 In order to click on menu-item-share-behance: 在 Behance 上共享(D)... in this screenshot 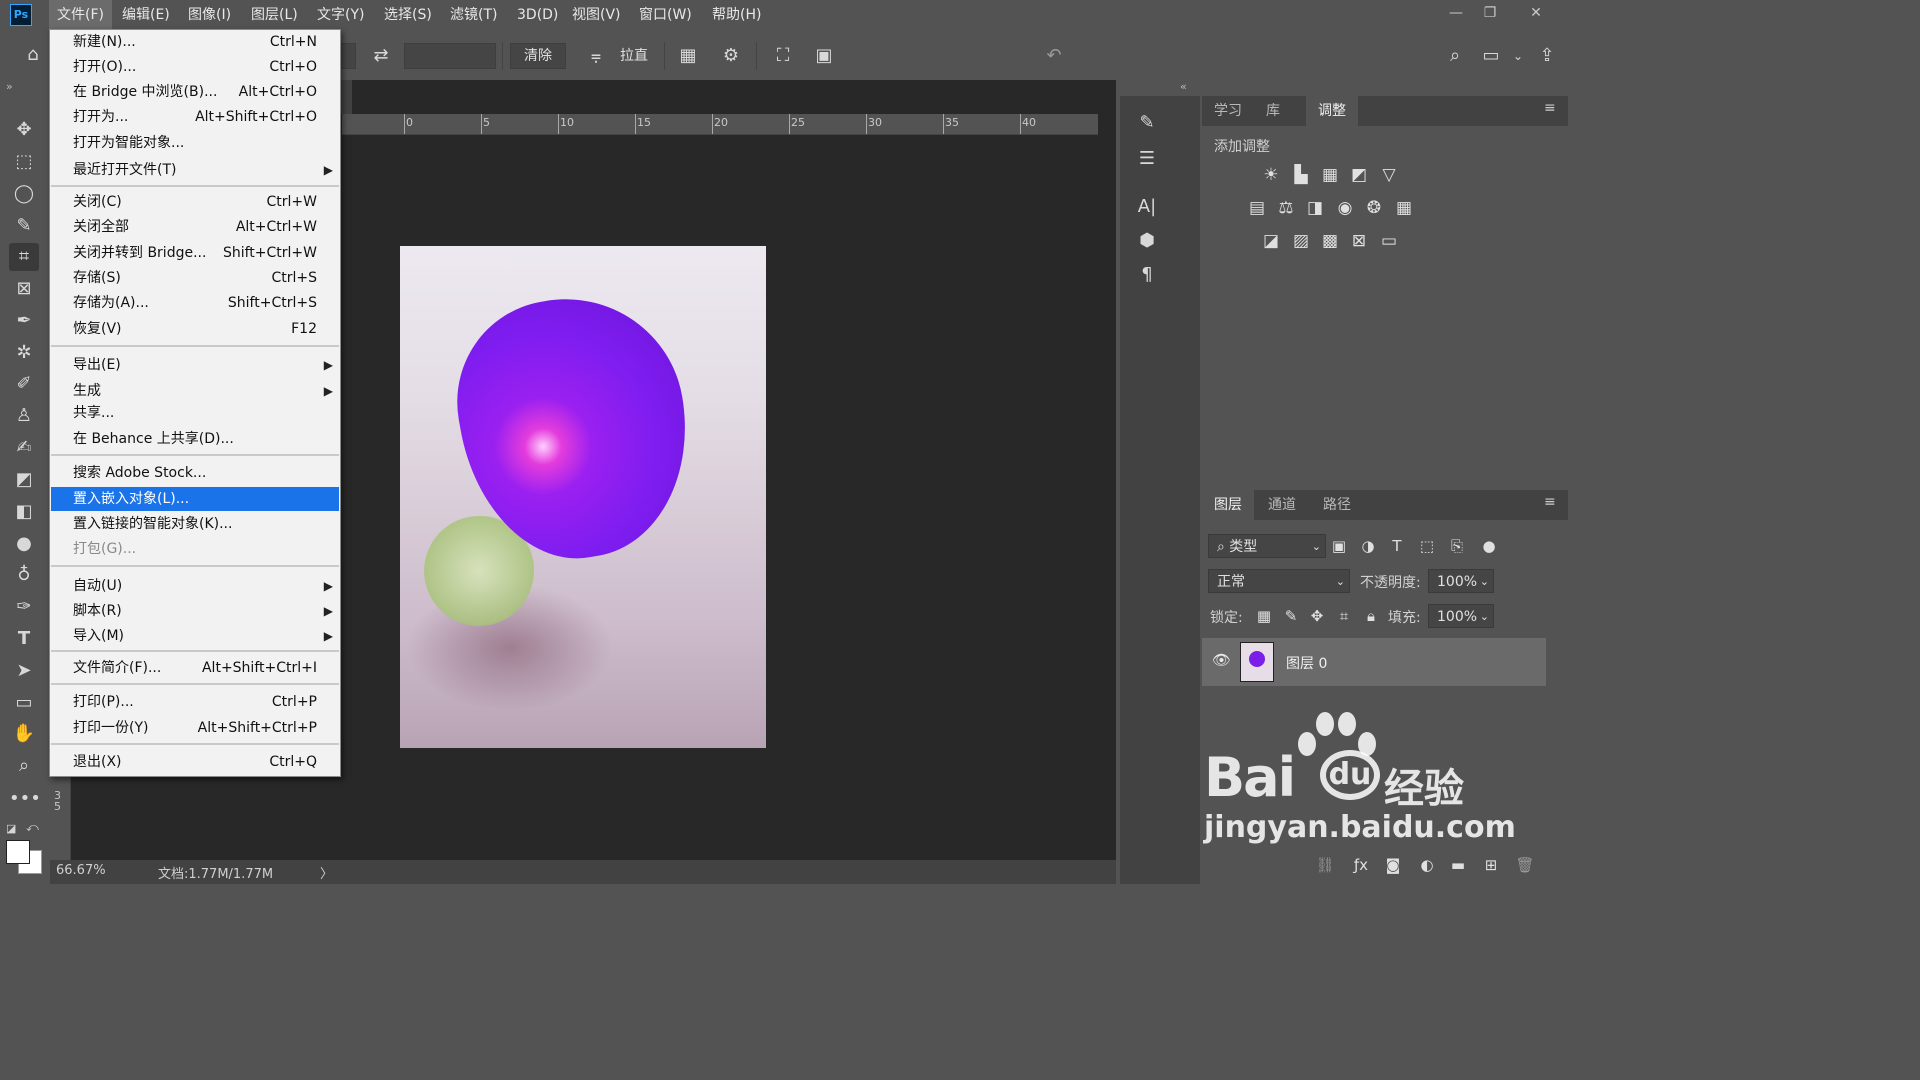, I will do `click(195, 439)`.